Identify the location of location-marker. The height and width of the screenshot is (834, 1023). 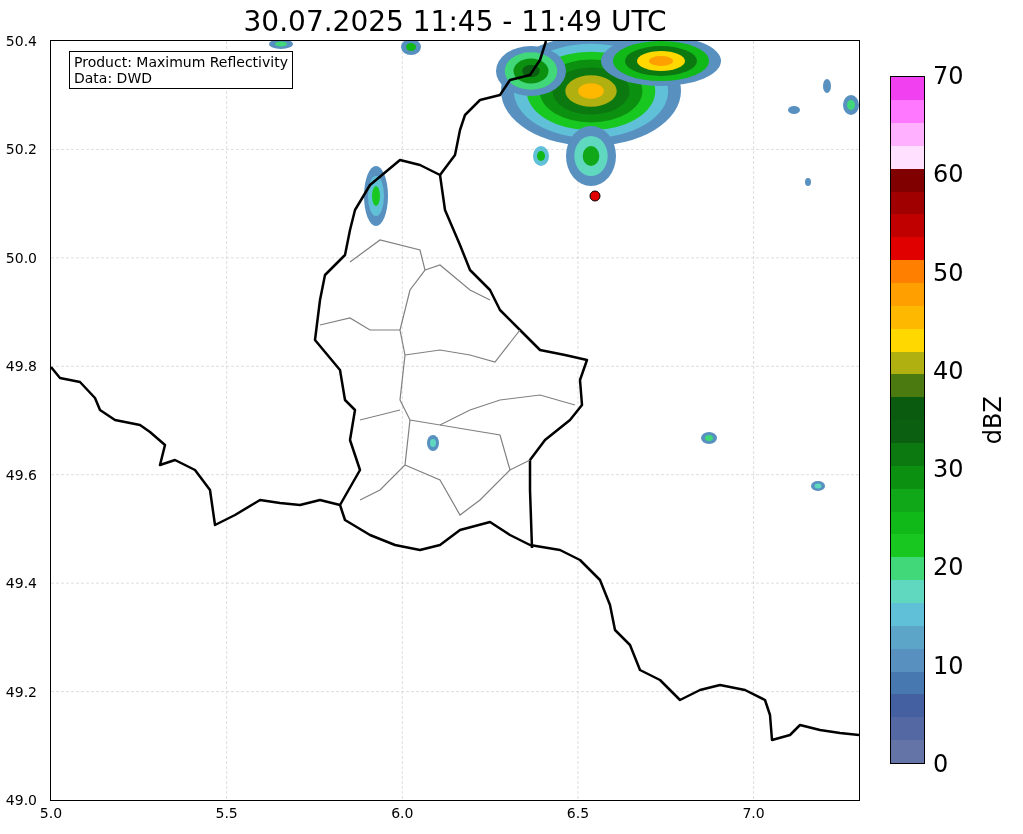
(595, 196).